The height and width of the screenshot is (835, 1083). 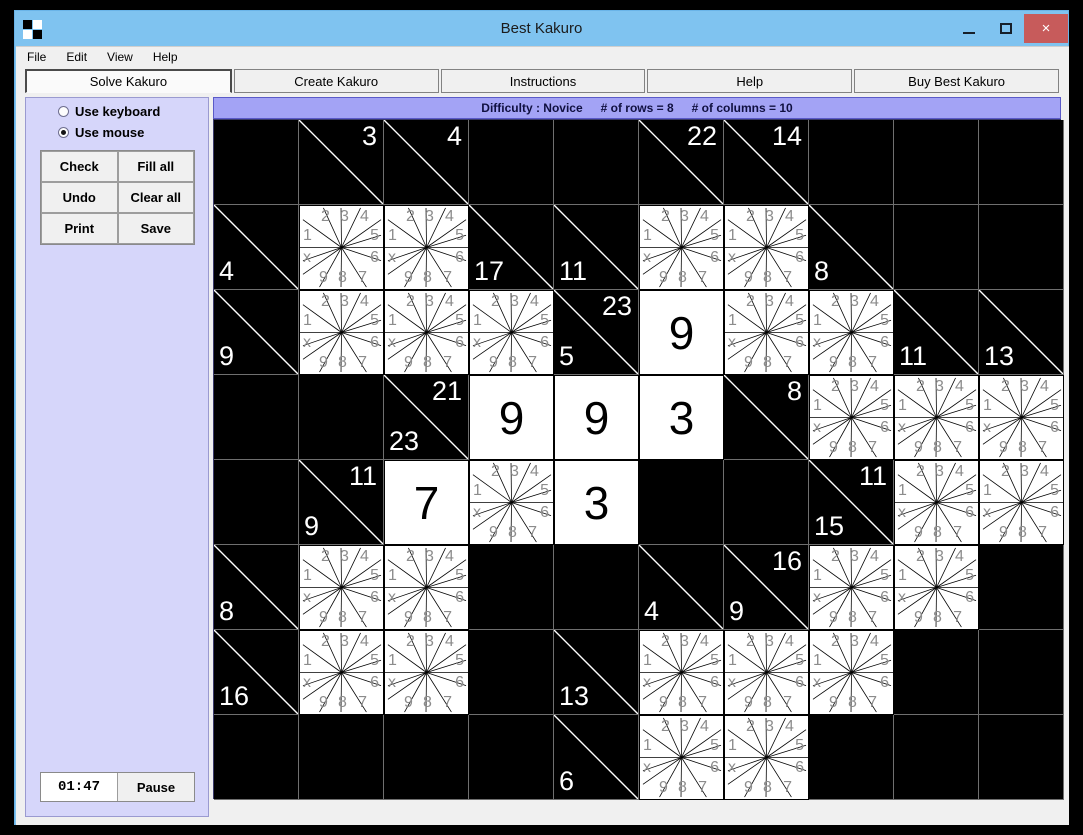 What do you see at coordinates (76, 57) in the screenshot?
I see `menu-item-edit: Edit` at bounding box center [76, 57].